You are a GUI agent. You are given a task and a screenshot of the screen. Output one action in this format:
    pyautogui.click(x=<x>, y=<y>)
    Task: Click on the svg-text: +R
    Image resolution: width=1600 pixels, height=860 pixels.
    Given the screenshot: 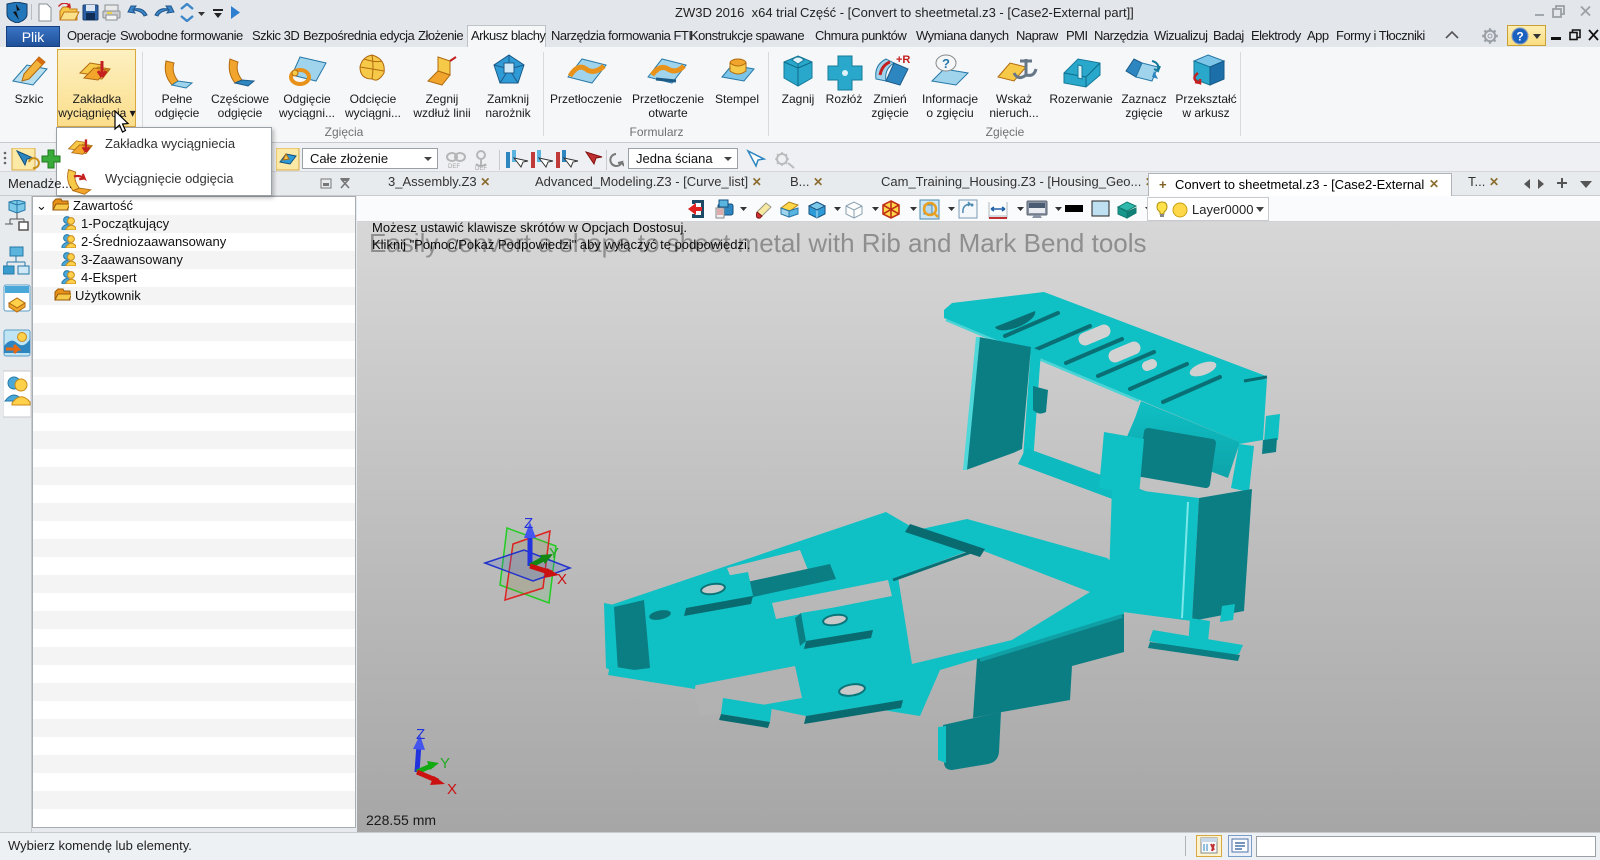 What is the action you would take?
    pyautogui.click(x=903, y=60)
    